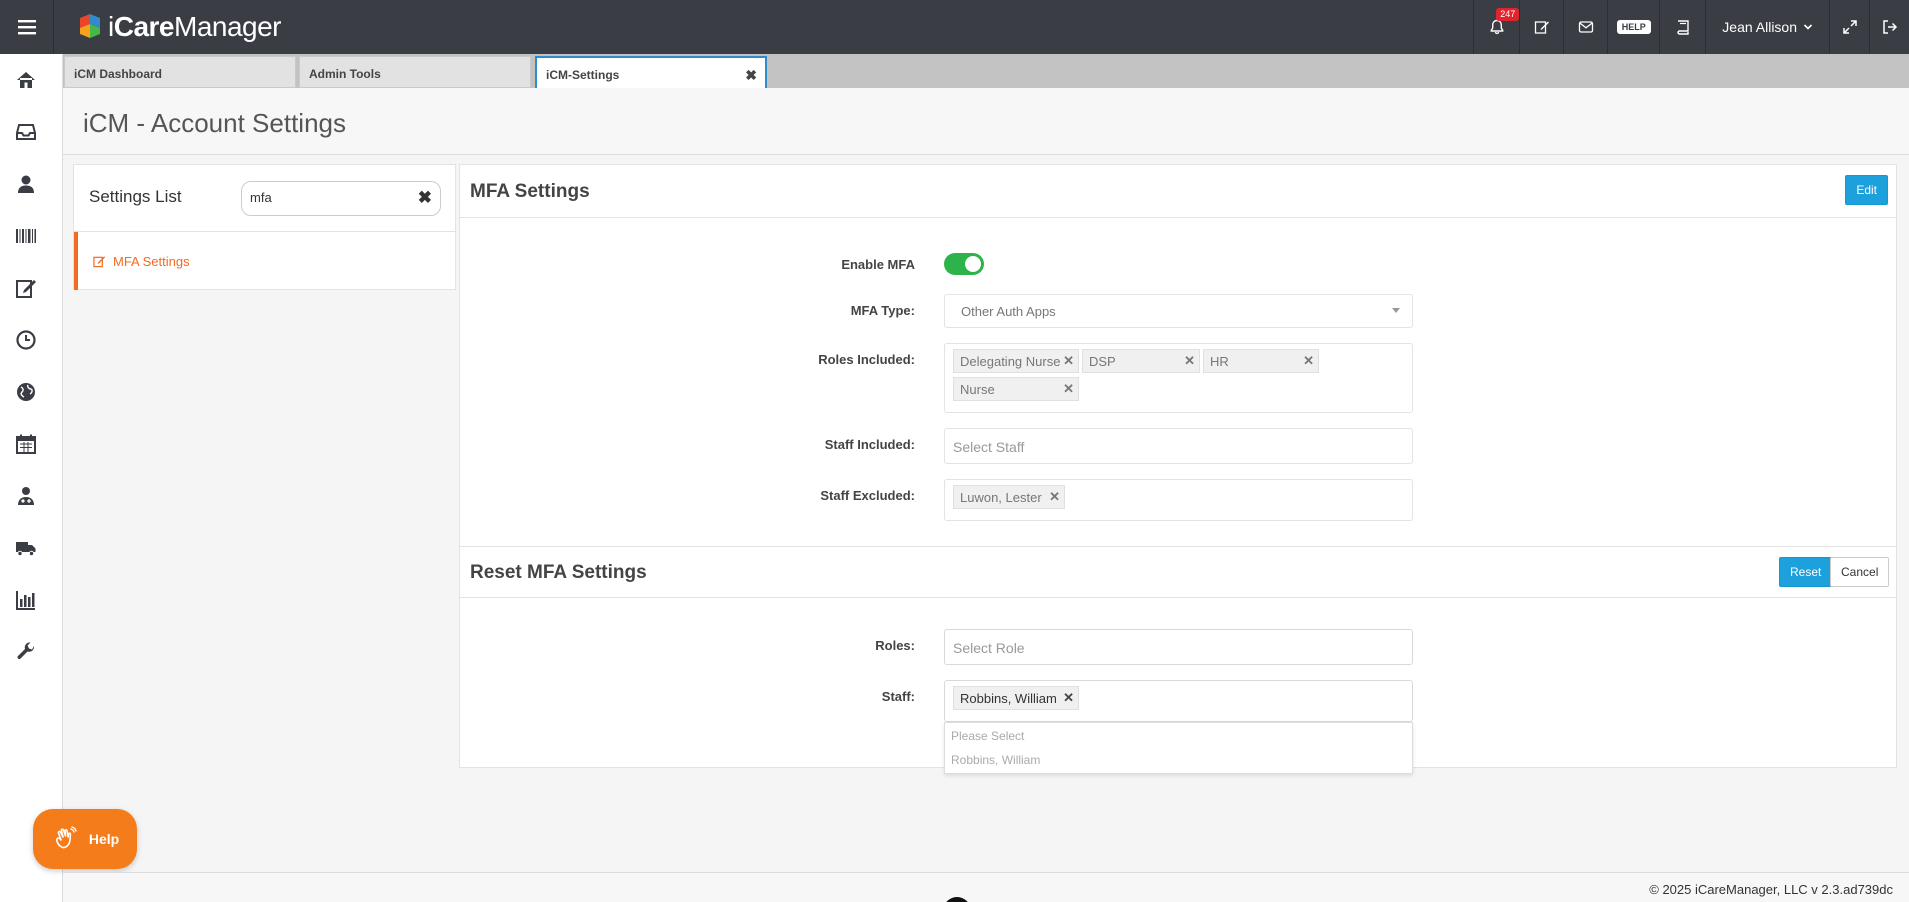 This screenshot has height=902, width=1909. Describe the element at coordinates (1178, 748) in the screenshot. I see `staff-dropdown: Please Select Robbins, William` at that location.